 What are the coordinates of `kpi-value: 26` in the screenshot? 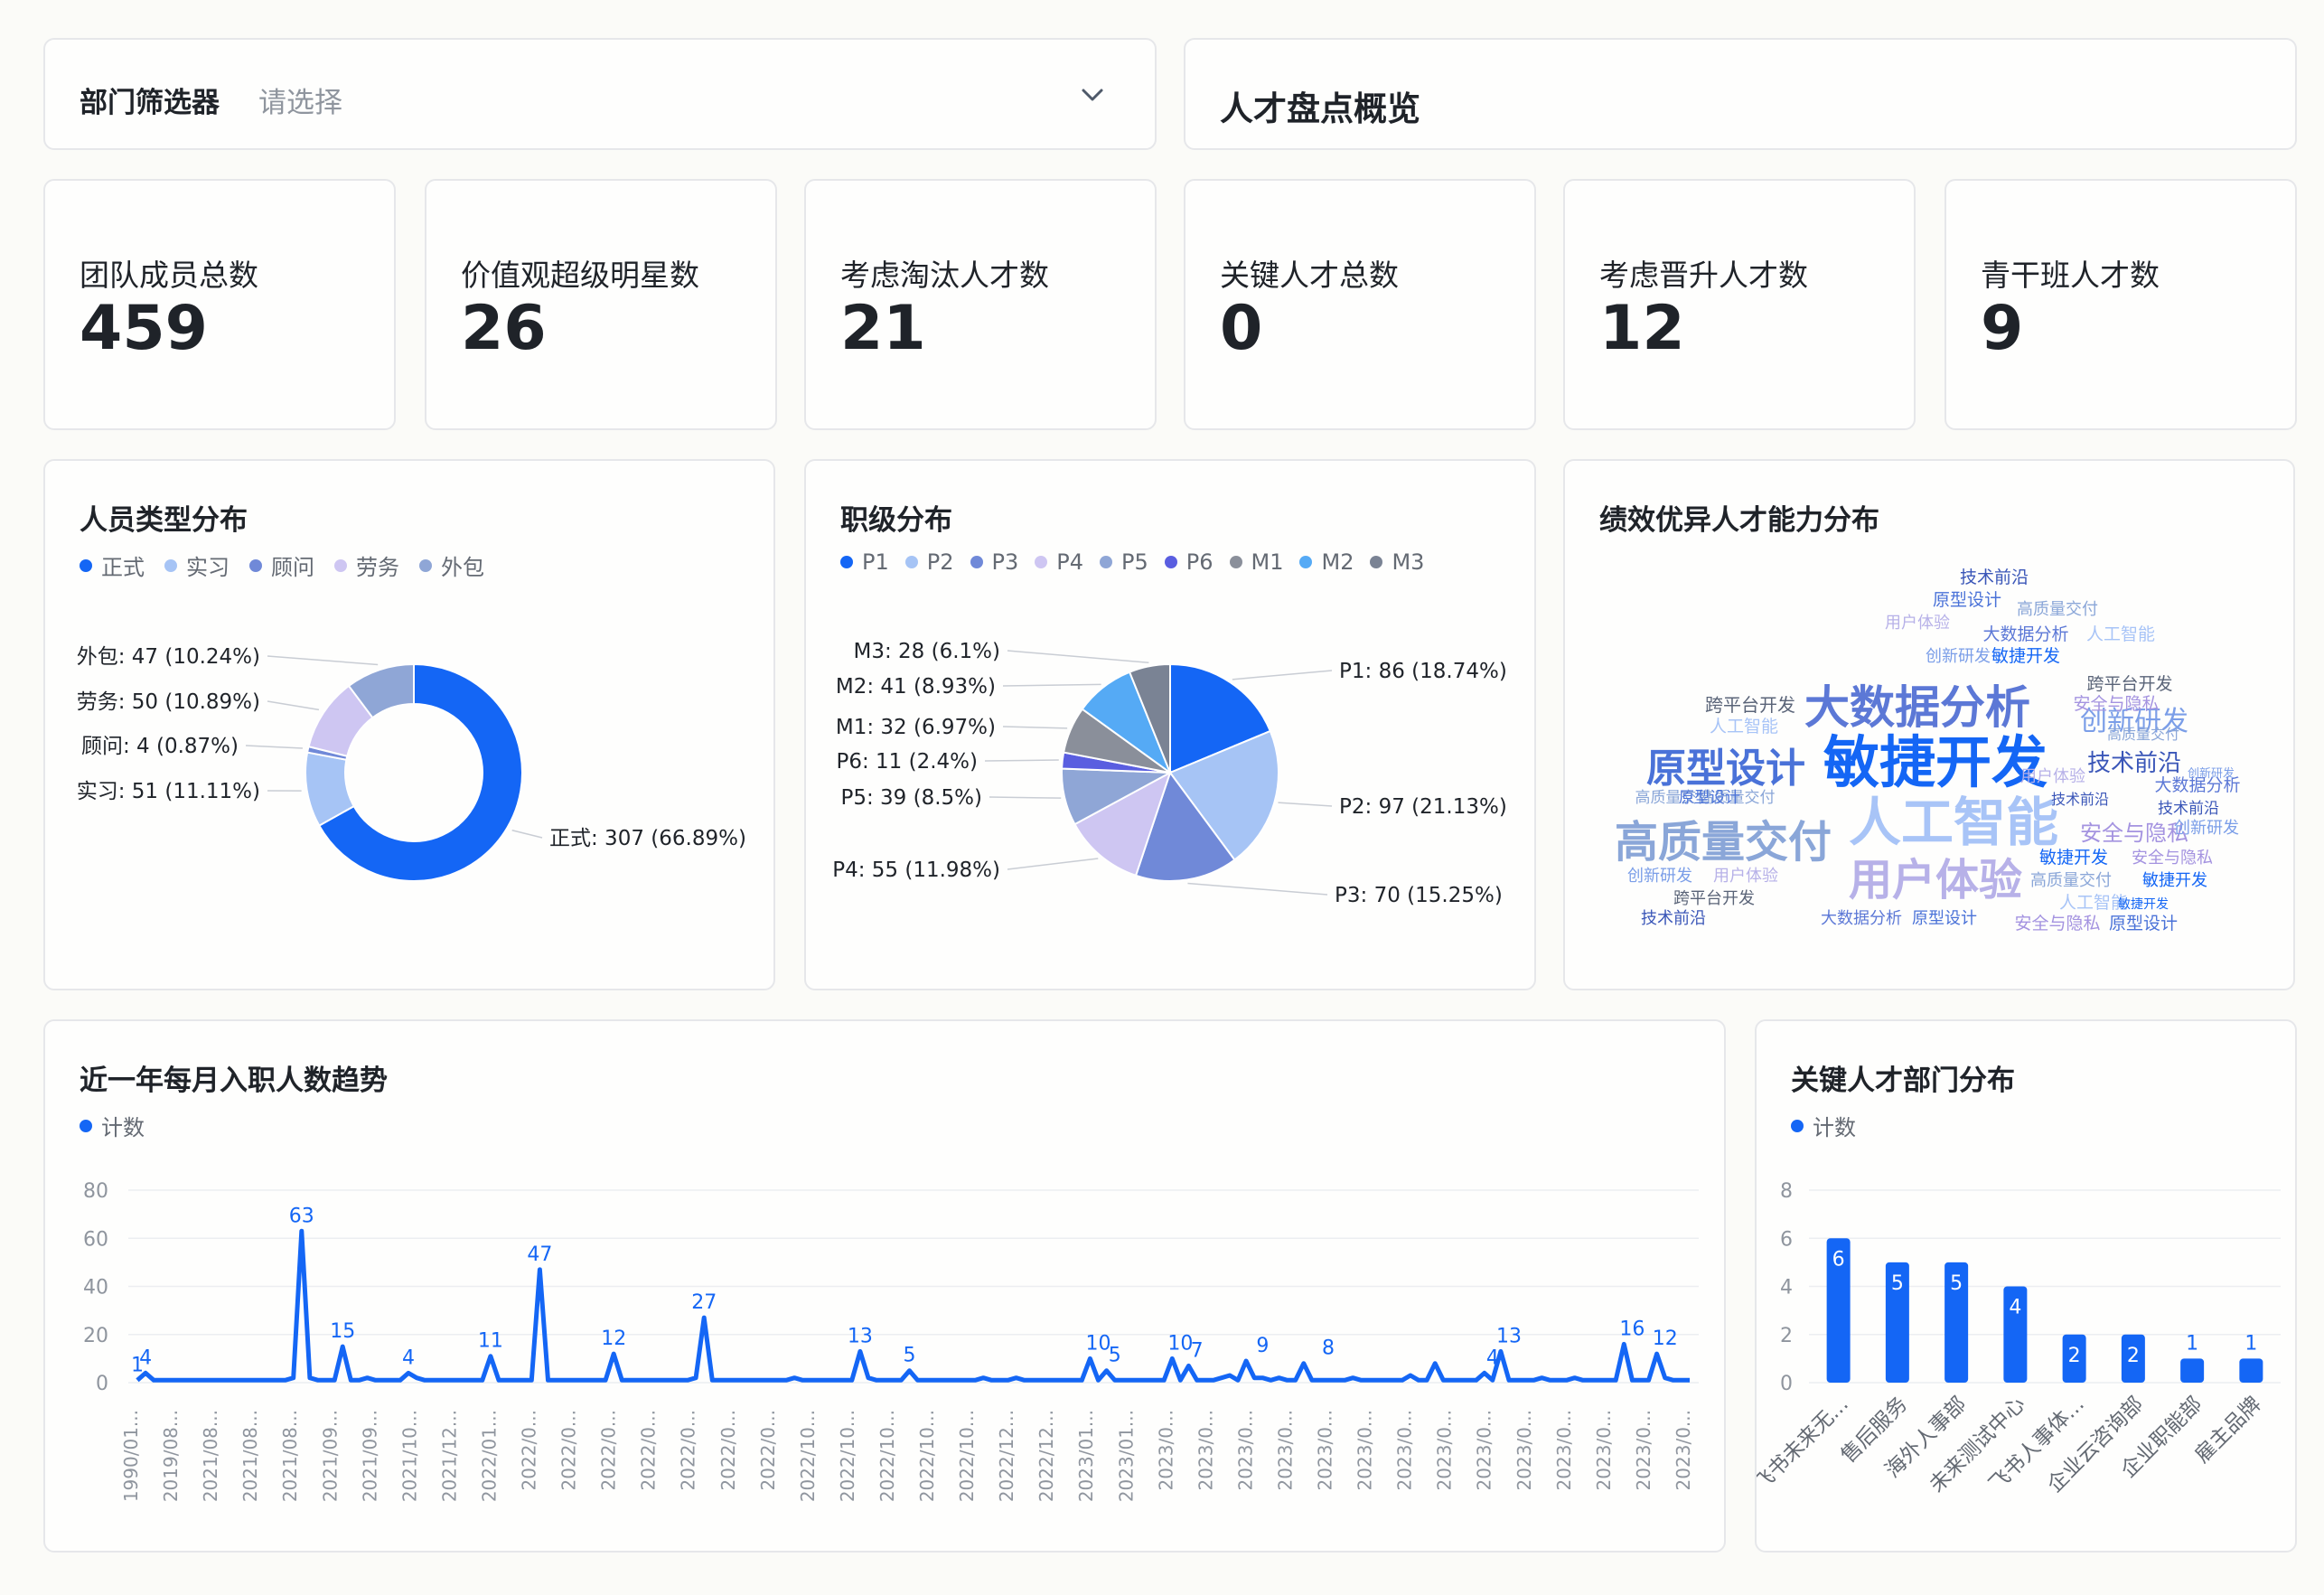 It's located at (504, 328).